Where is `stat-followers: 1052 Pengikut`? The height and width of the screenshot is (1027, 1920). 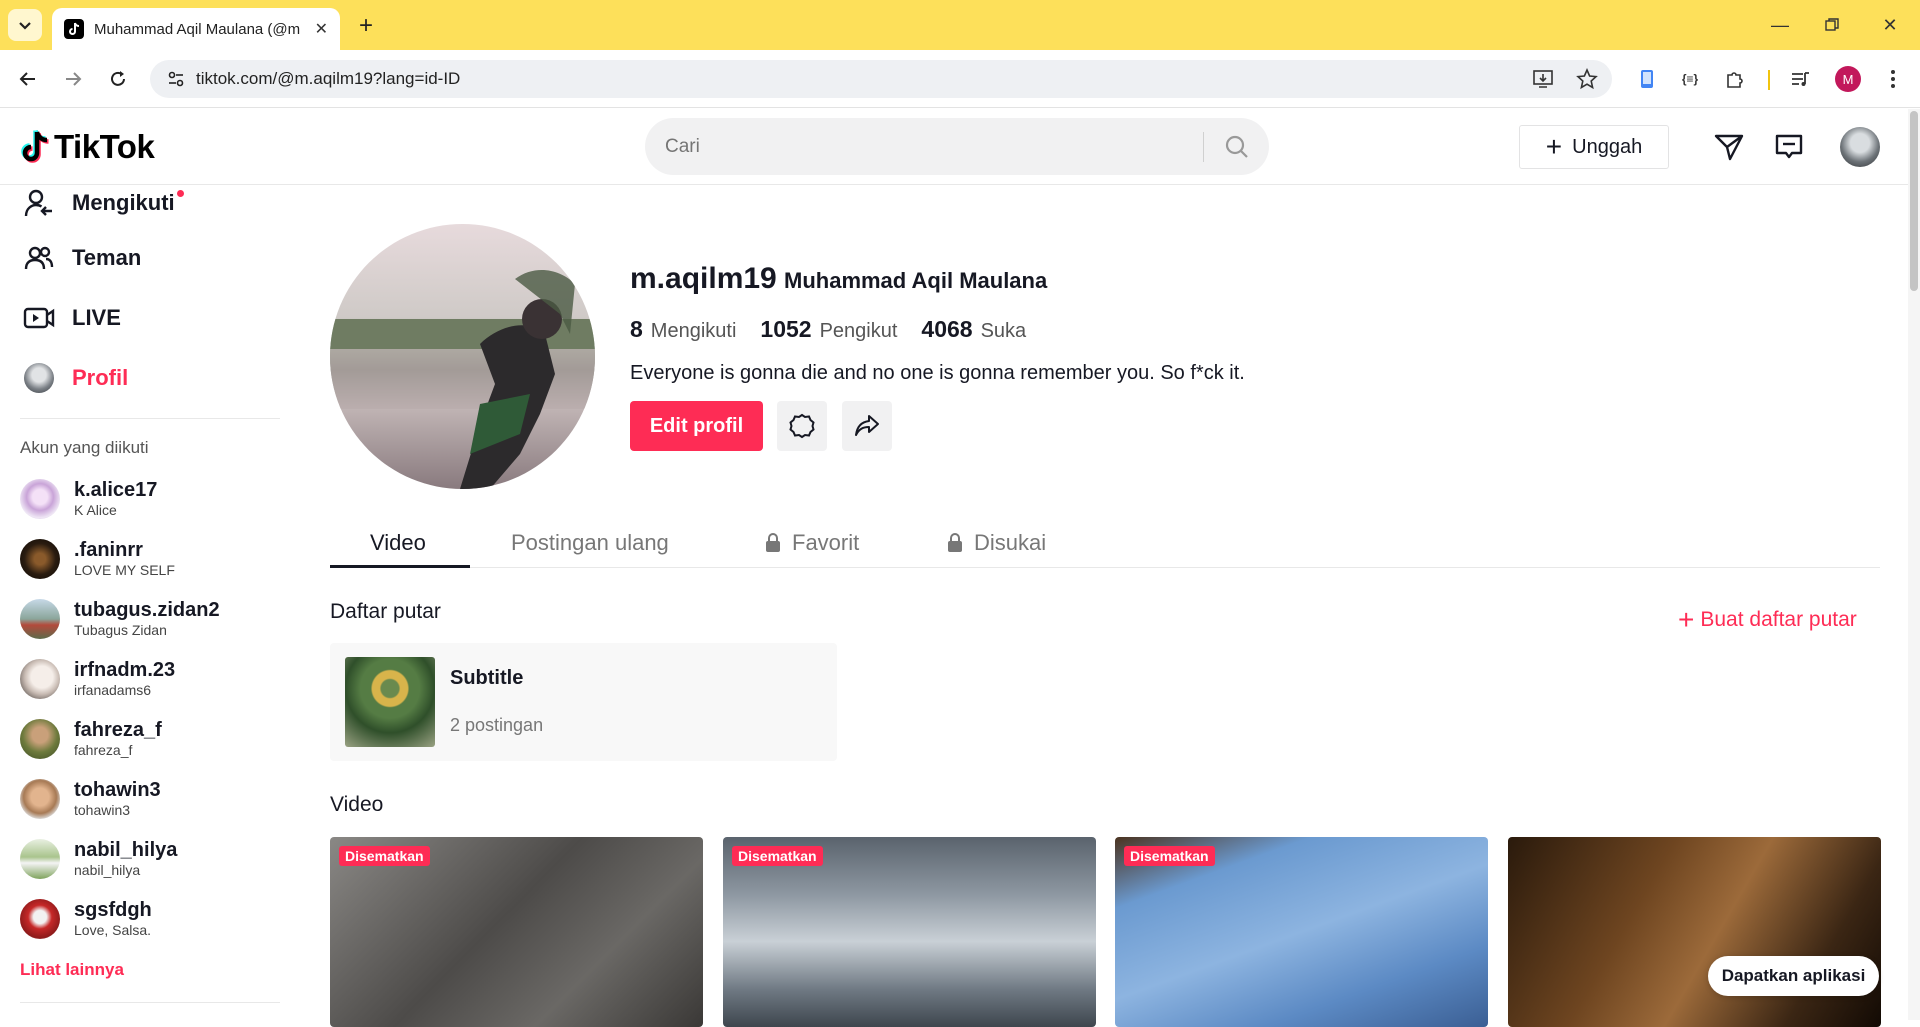 stat-followers: 1052 Pengikut is located at coordinates (828, 329).